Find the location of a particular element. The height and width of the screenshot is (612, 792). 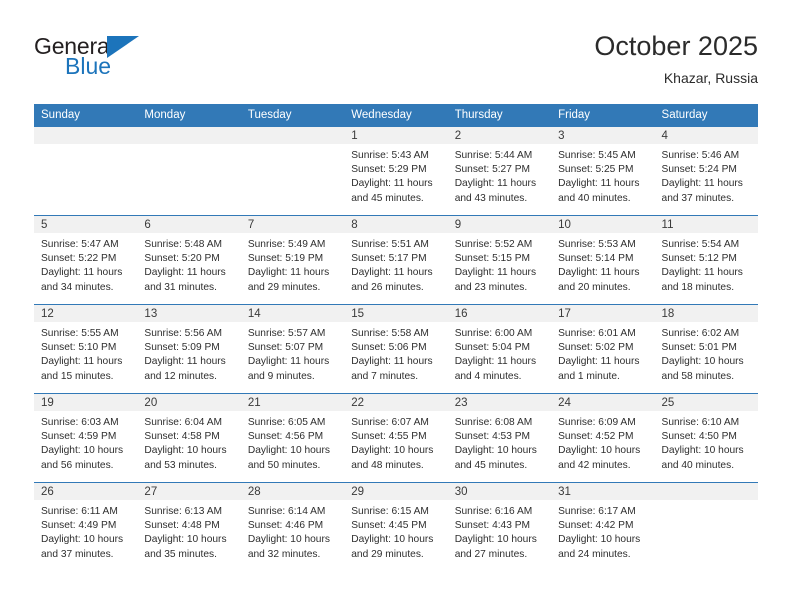

day-number: 21 is located at coordinates (292, 402).